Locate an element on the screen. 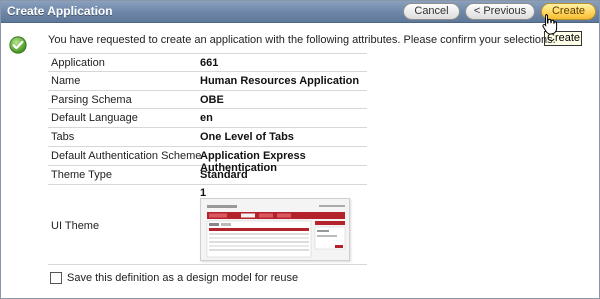 This screenshot has width=600, height=299. table-row: Application 661 is located at coordinates (207, 62).